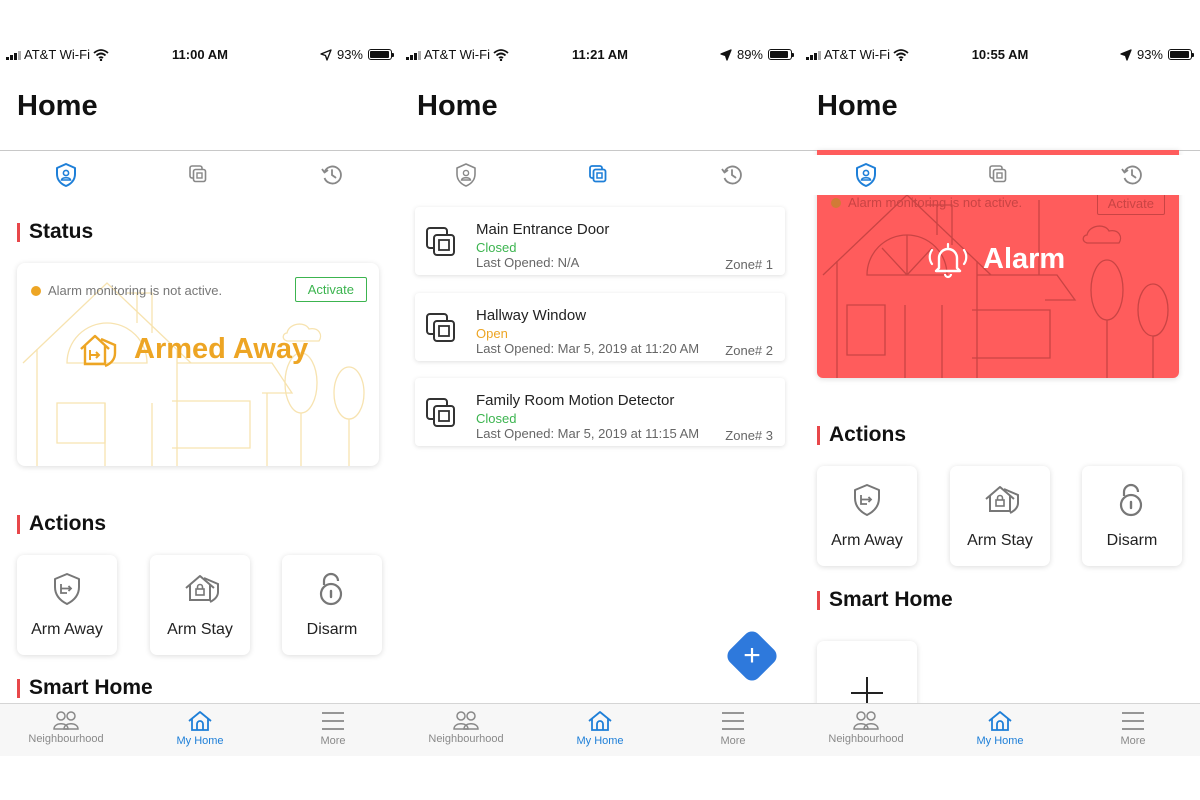  Describe the element at coordinates (575, 400) in the screenshot. I see `zone-name: Family Room Motion Detector` at that location.